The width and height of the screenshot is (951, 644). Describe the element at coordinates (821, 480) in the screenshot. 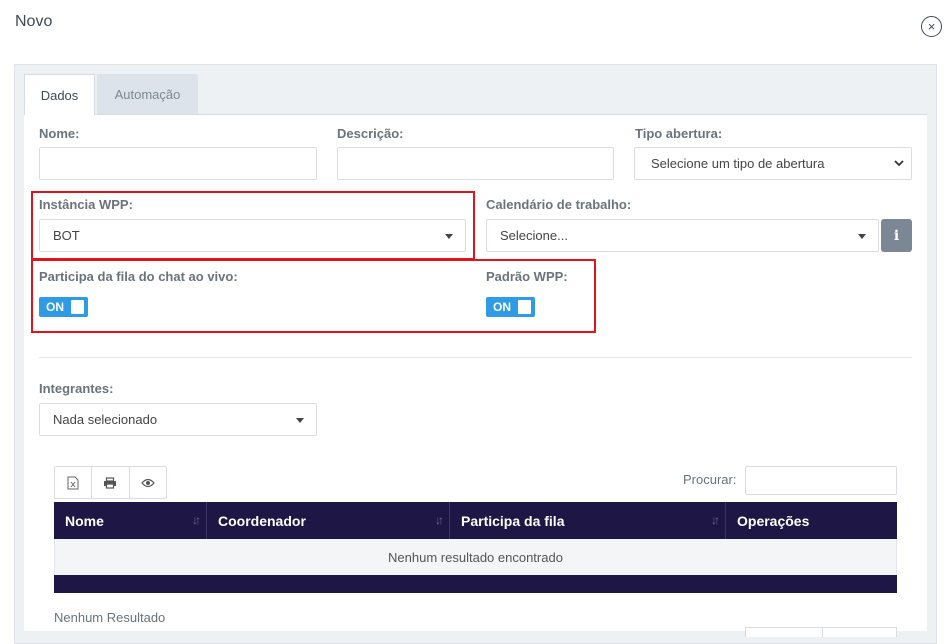

I see `search-input` at that location.